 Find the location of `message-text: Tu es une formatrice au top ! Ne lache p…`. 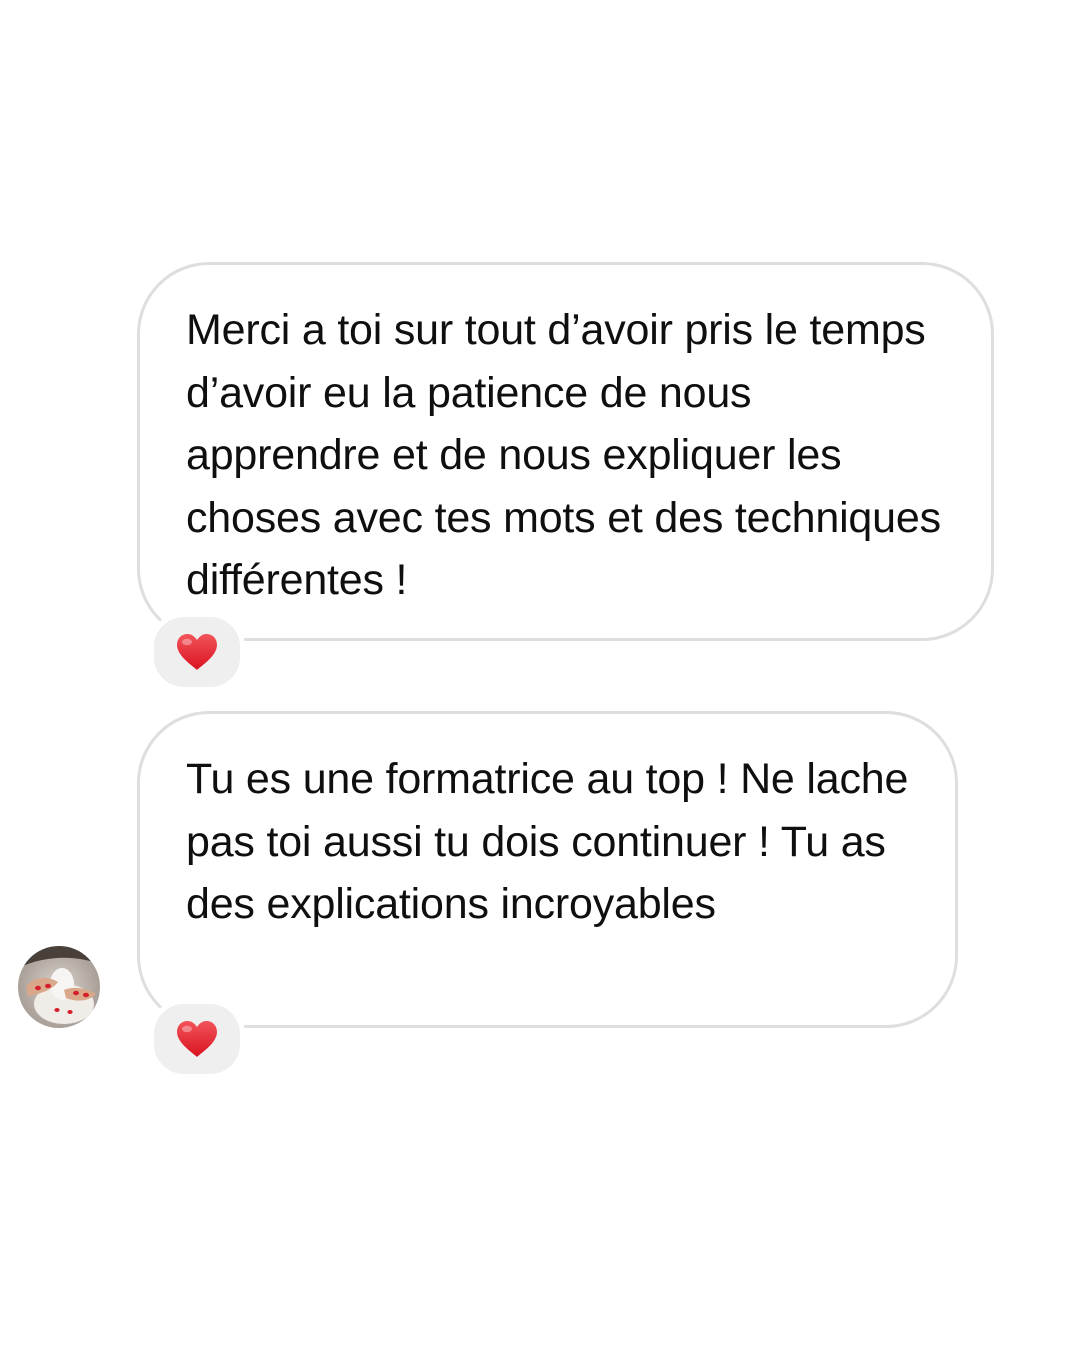

message-text: Tu es une formatrice au top ! Ne lache p… is located at coordinates (547, 841).